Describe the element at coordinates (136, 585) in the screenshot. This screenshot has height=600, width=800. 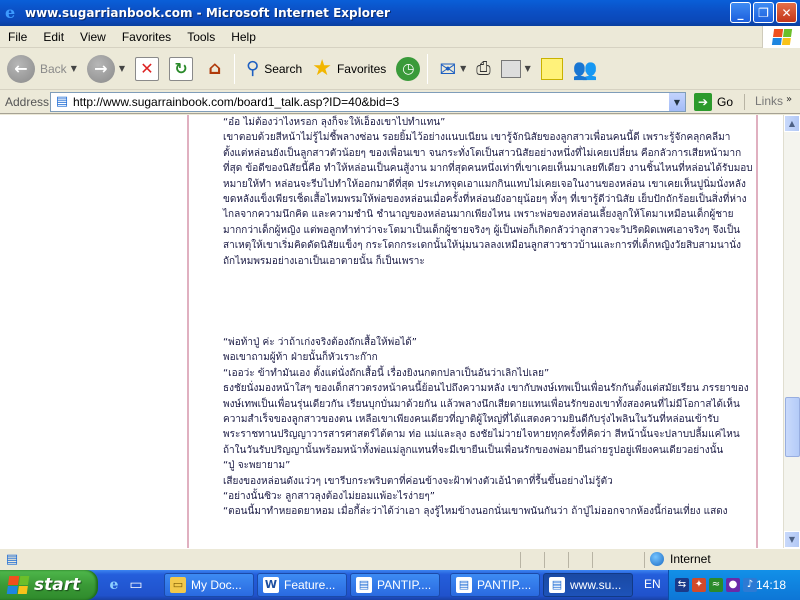
I see `desktop-quicklaunch-icon: ▭` at that location.